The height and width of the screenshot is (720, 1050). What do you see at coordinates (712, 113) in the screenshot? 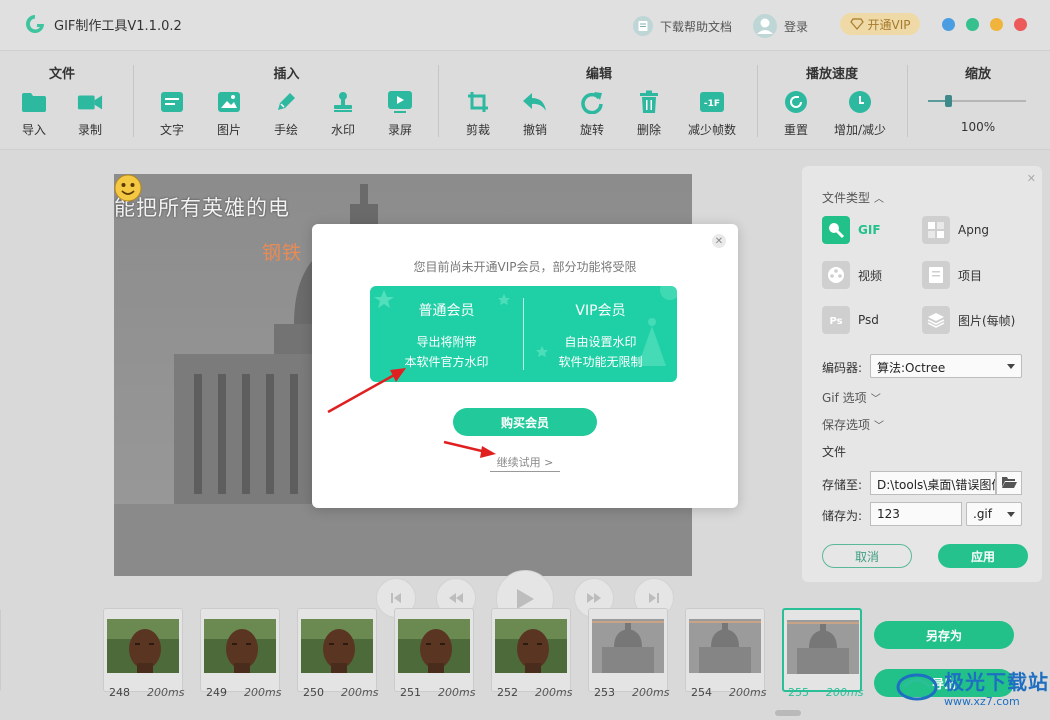
I see `reduce-frames-button: -1F 减少帧数` at bounding box center [712, 113].